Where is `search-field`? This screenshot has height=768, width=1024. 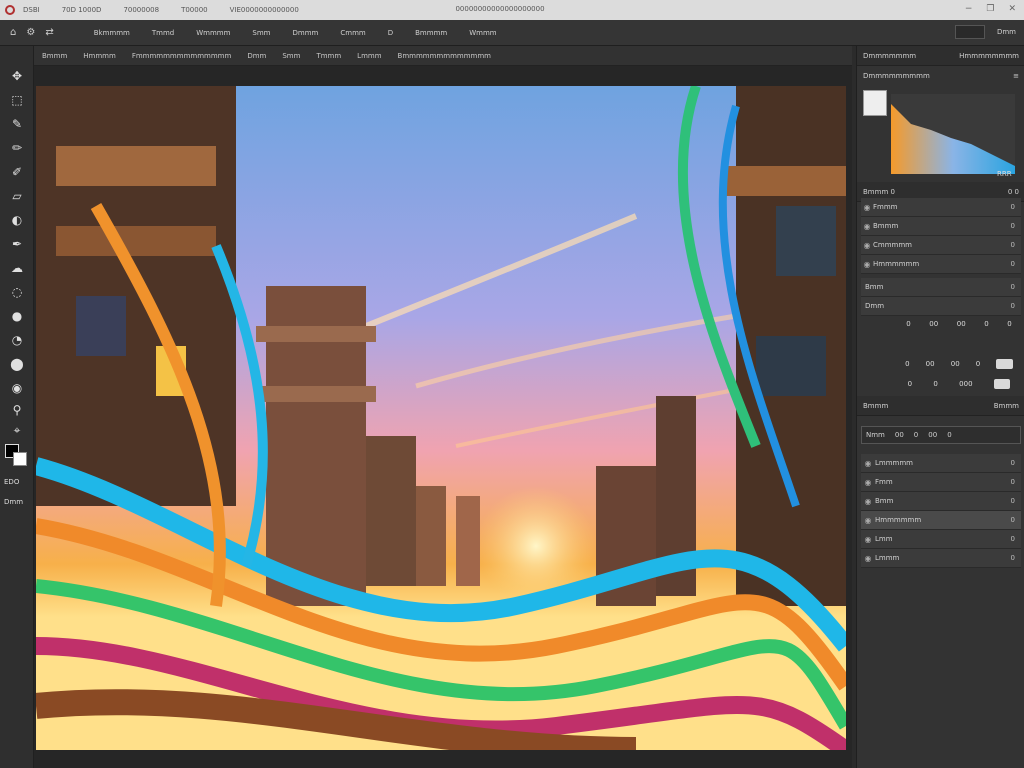 search-field is located at coordinates (969, 32).